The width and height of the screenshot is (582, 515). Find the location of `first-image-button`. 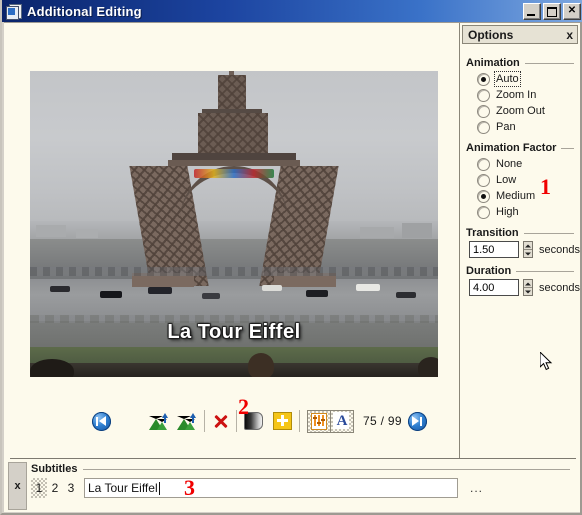

first-image-button is located at coordinates (101, 421).